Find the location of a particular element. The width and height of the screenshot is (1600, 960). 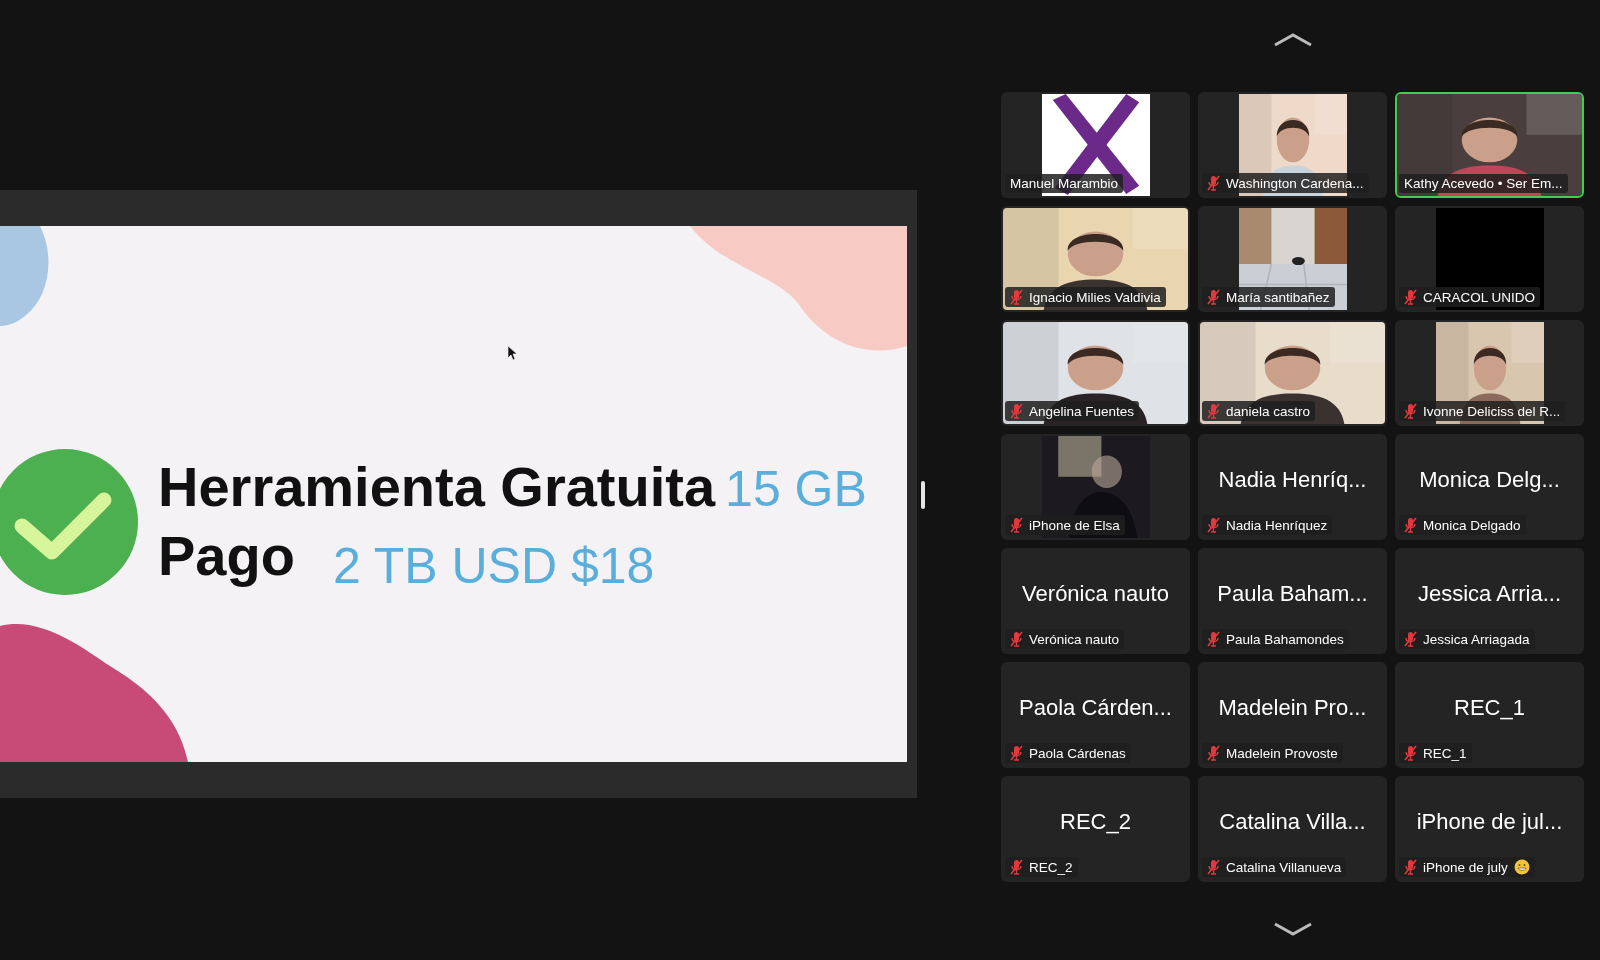

participant-tile: Nadia Henríq... Nadia Henríquez is located at coordinates (1292, 487).